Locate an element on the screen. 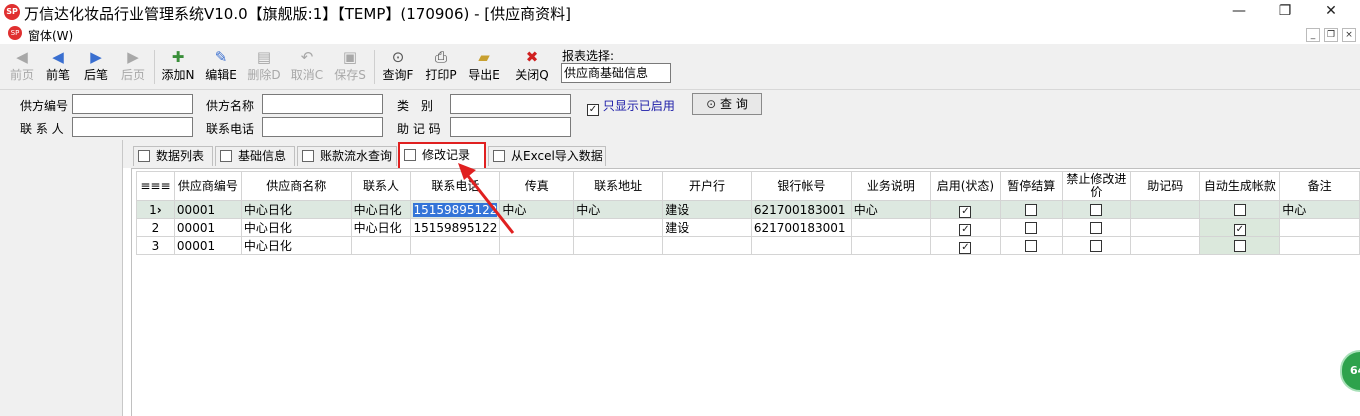 The width and height of the screenshot is (1360, 416). table-row: 3 00001 中心日化 ✓ is located at coordinates (748, 245).